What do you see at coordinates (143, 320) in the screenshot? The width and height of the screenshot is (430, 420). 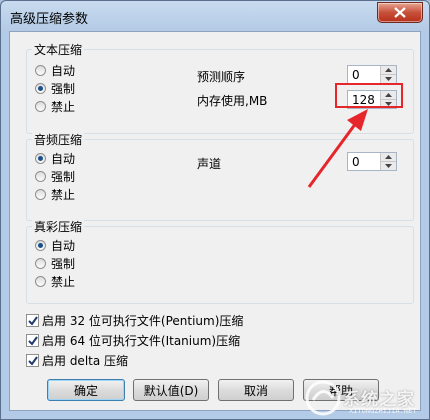 I see `checkbox-label: 启用 32 位可执行文件(Pentium)压缩` at bounding box center [143, 320].